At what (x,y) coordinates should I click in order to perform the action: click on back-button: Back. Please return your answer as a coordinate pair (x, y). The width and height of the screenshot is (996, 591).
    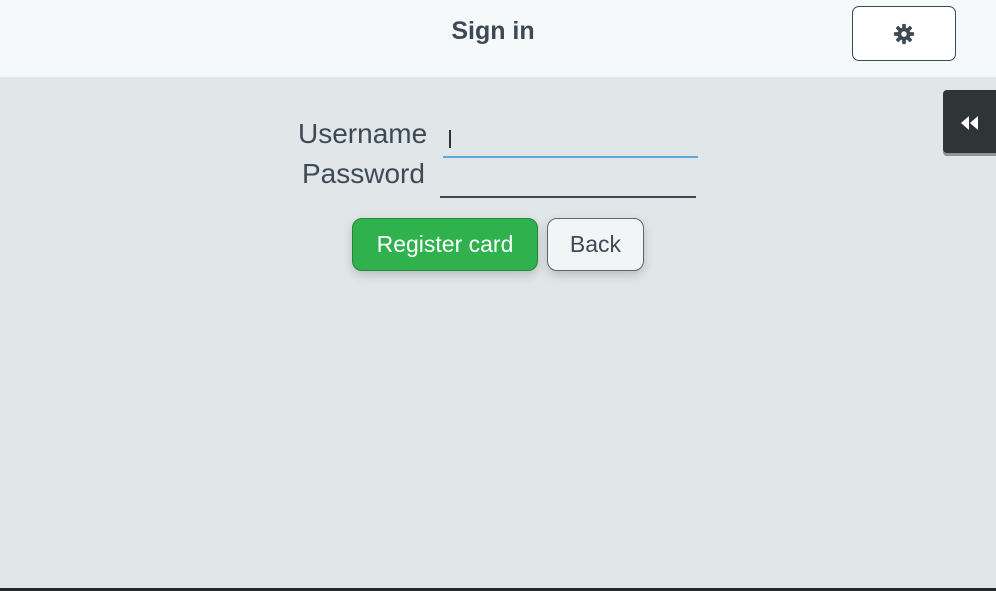
    Looking at the image, I should click on (595, 244).